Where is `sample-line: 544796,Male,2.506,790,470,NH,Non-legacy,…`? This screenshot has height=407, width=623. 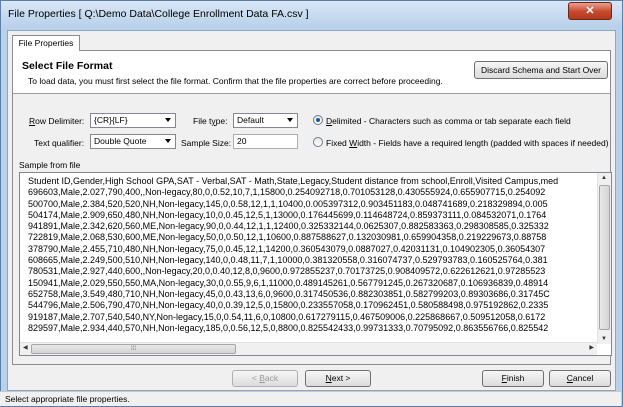
sample-line: 544796,Male,2.506,790,470,NH,Non-legacy,… is located at coordinates (288, 305).